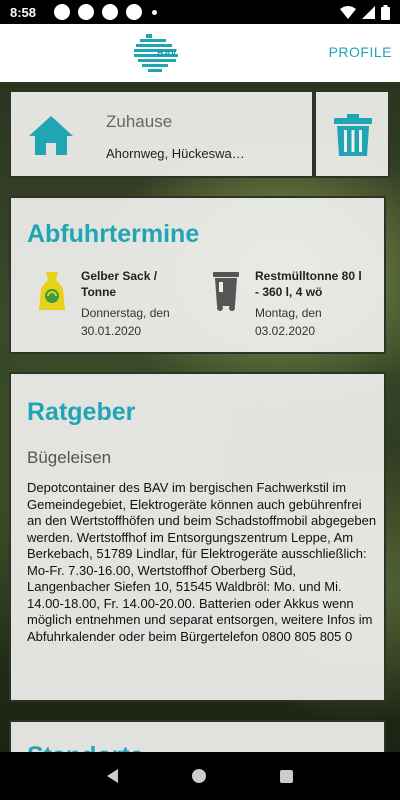 The width and height of the screenshot is (400, 800). I want to click on app-bar: BAV PROFILE, so click(200, 53).